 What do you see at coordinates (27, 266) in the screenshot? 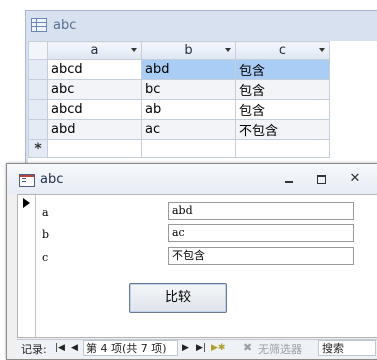
I see `record-selector` at bounding box center [27, 266].